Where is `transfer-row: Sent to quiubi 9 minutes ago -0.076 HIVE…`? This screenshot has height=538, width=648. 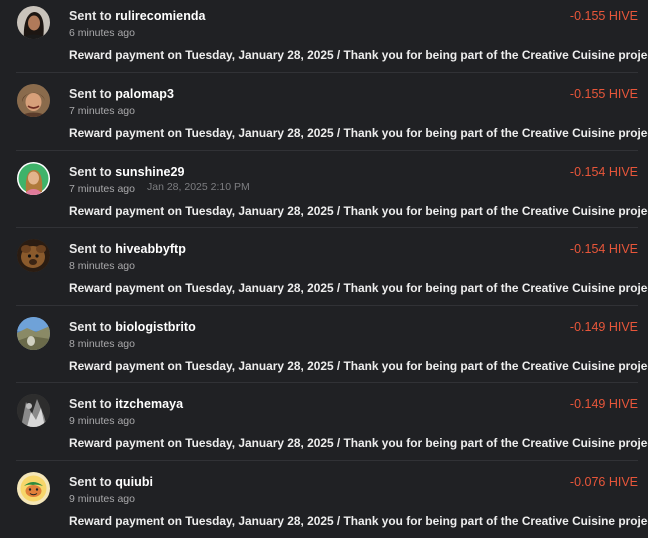
transfer-row: Sent to quiubi 9 minutes ago -0.076 HIVE… is located at coordinates (324, 499).